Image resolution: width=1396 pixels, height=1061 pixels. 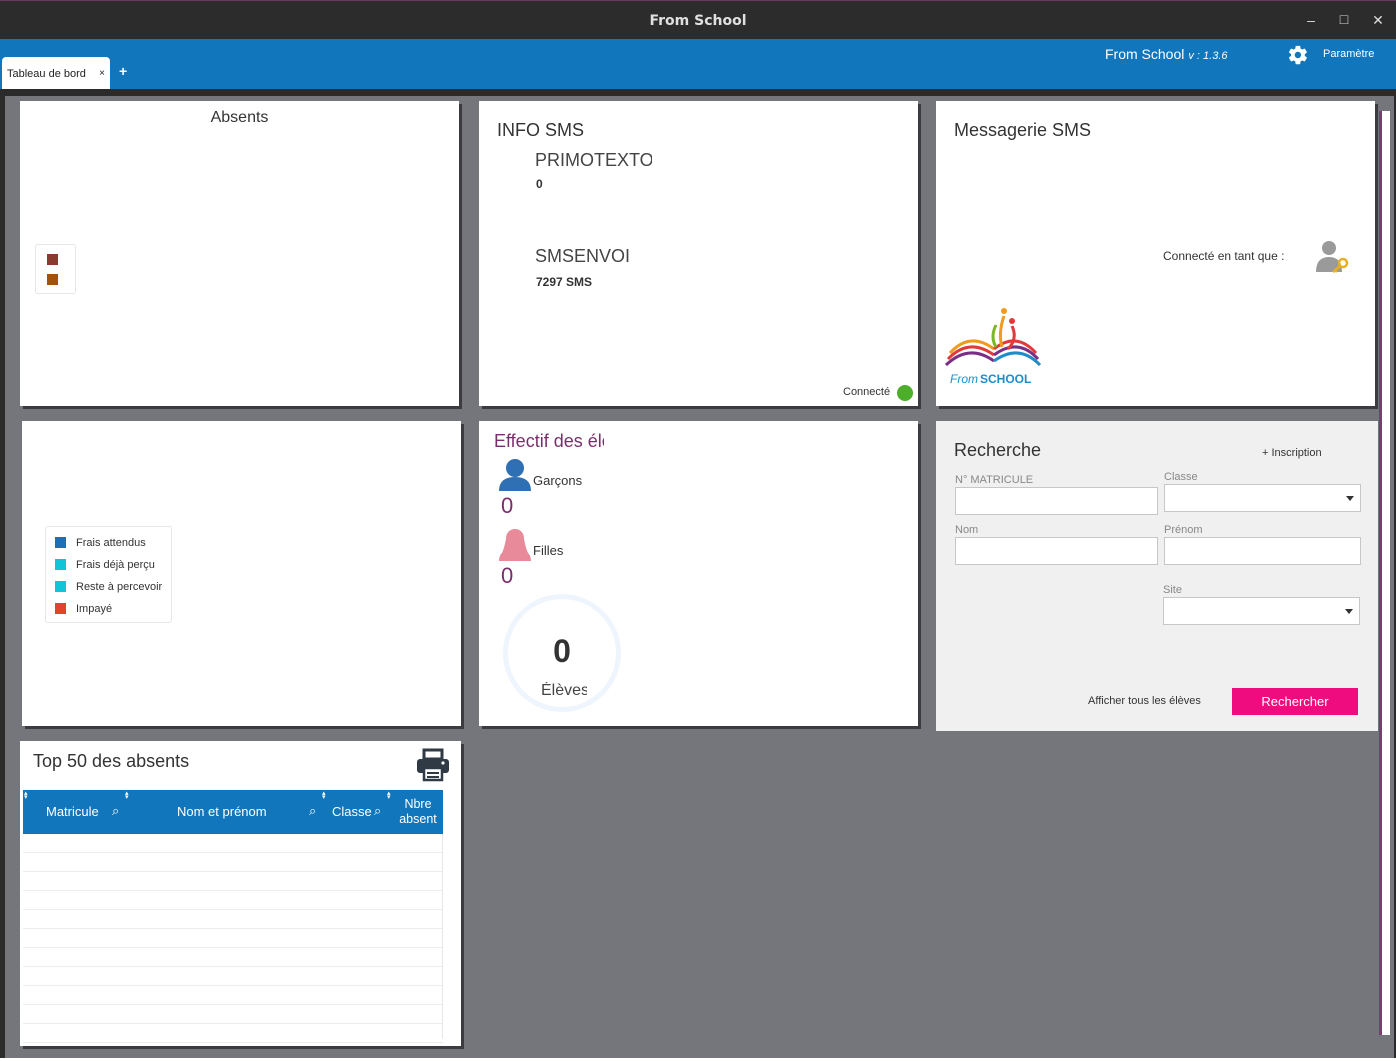 I want to click on show-all-link: Afficher tous les élèves, so click(x=1144, y=701).